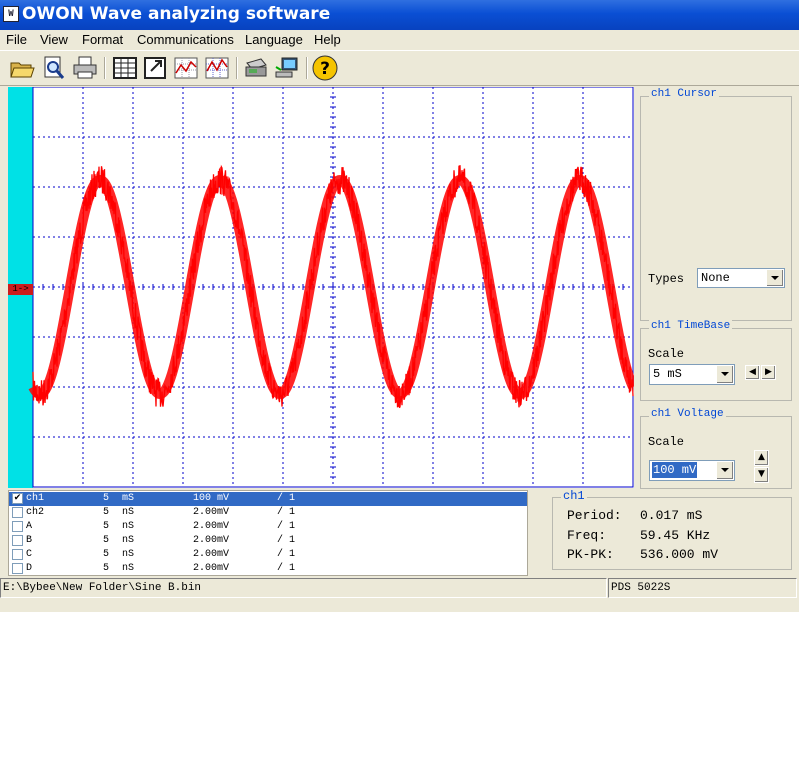 Image resolution: width=799 pixels, height=768 pixels. I want to click on channel-row: ✔ ch1 5 mS 100 mV / 1, so click(268, 499).